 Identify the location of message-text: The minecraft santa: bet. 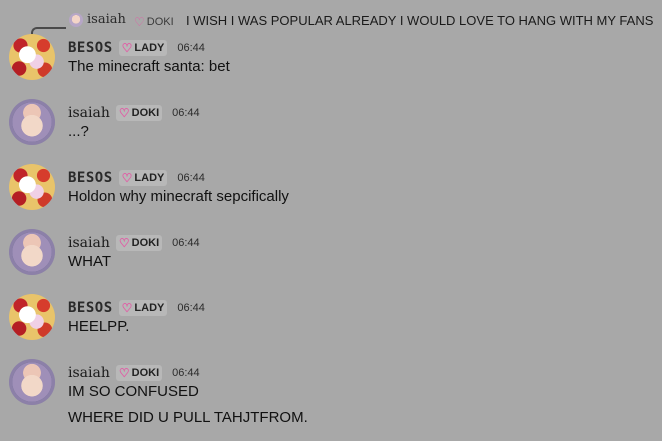
(149, 66).